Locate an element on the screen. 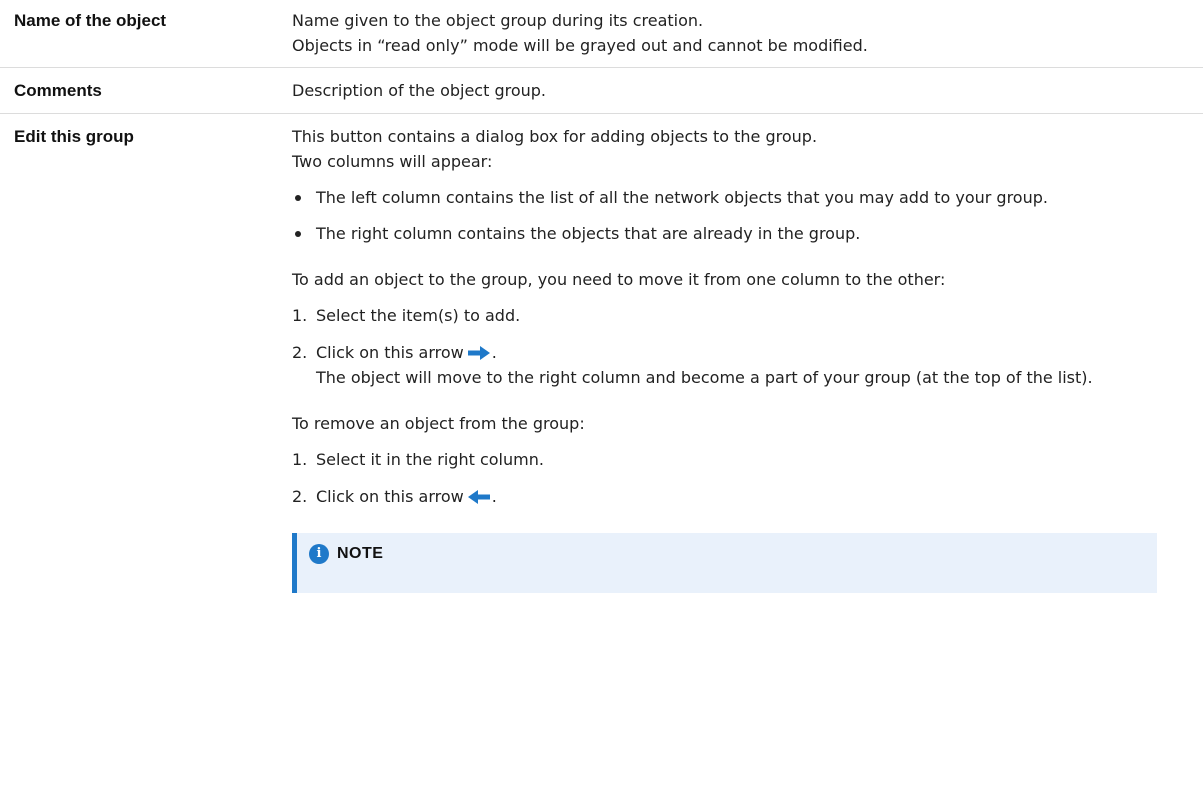 The width and height of the screenshot is (1203, 794). description-line: Two columns will appear: is located at coordinates (392, 161).